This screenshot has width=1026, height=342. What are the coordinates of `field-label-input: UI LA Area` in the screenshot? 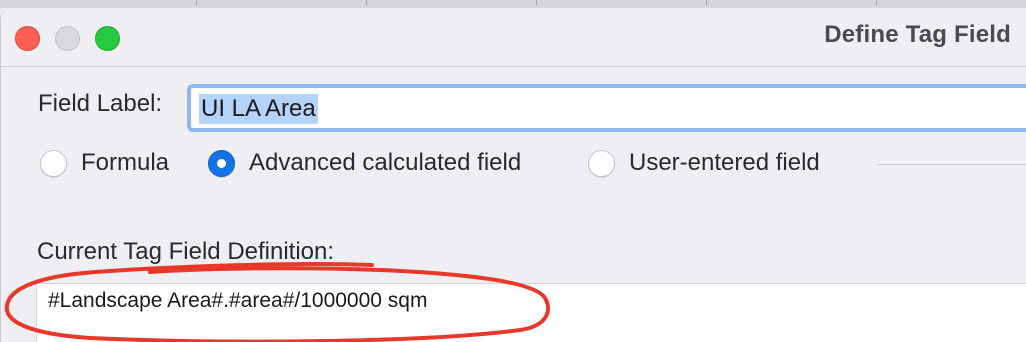 It's located at (608, 108).